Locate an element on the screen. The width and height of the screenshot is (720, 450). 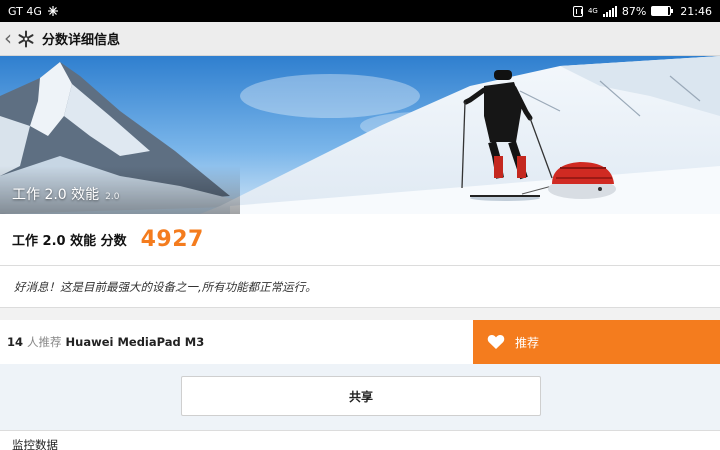
signal-icon is located at coordinates (609, 11).